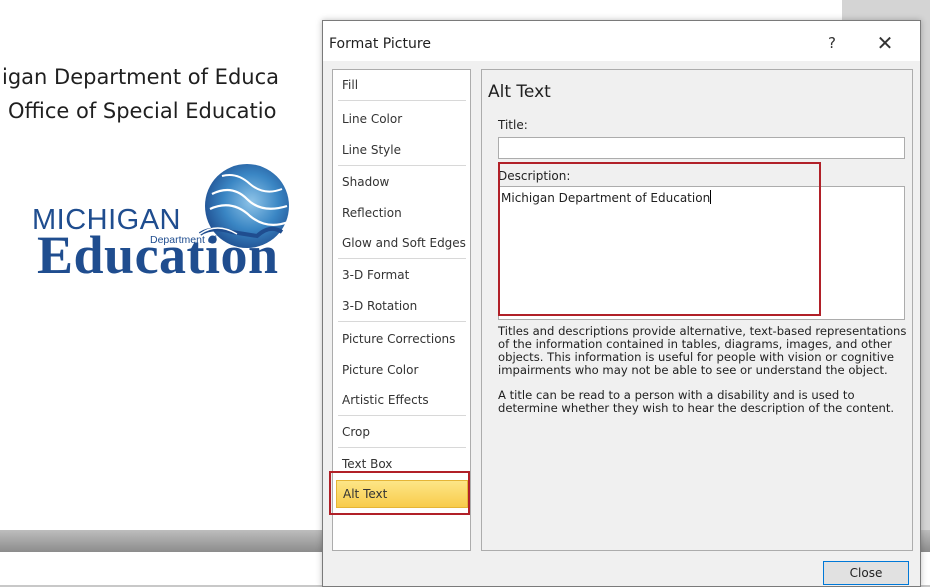  What do you see at coordinates (885, 43) in the screenshot?
I see `close-icon: ✕` at bounding box center [885, 43].